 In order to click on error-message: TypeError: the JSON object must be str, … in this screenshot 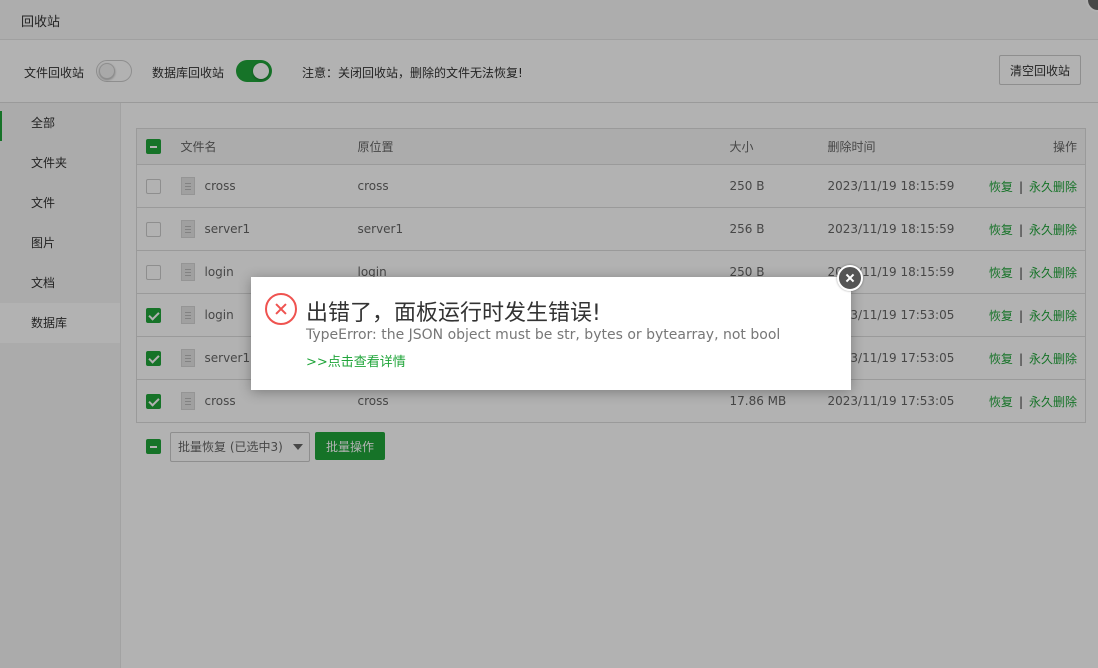, I will do `click(543, 335)`.